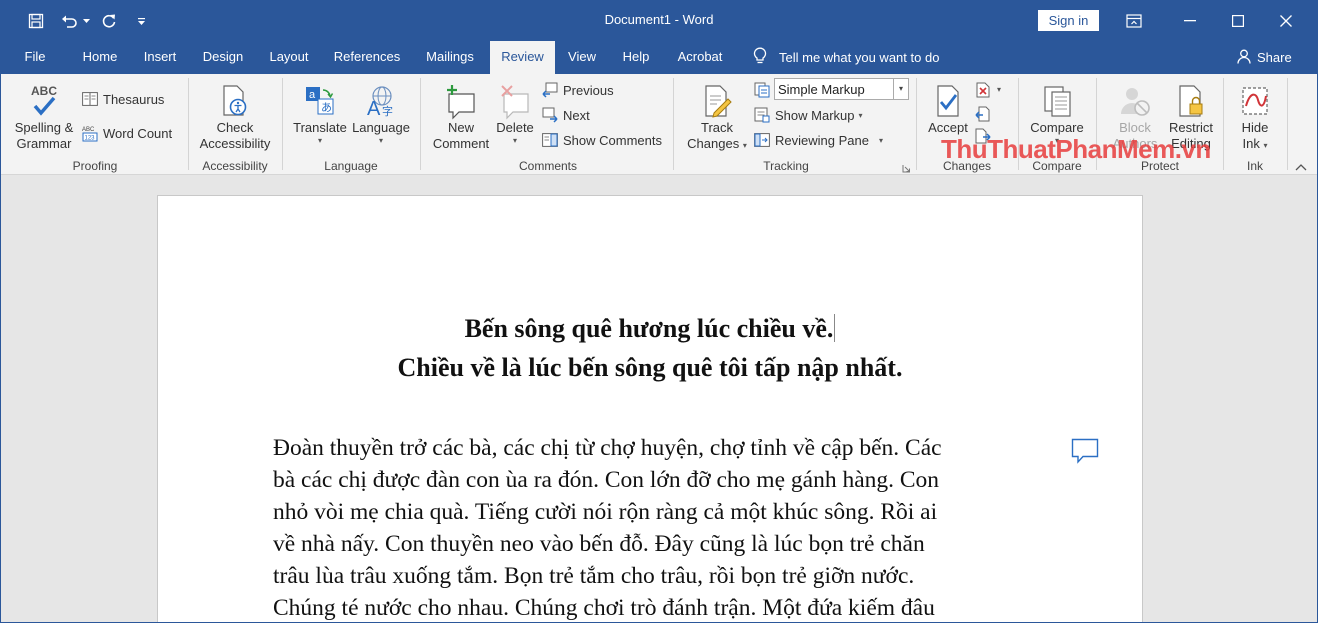  Describe the element at coordinates (821, 89) in the screenshot. I see `markup-select-value: Simple Markup` at that location.